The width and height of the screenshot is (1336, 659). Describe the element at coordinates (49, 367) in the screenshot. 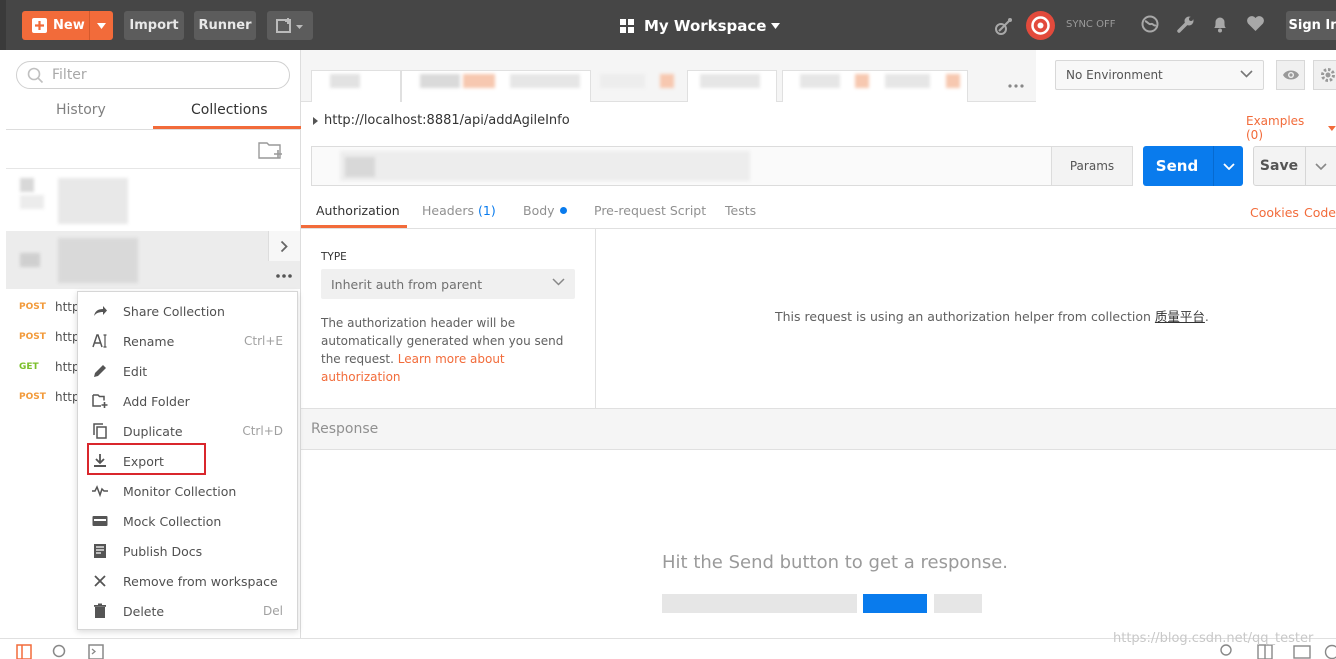

I see `request-item: GET http` at that location.